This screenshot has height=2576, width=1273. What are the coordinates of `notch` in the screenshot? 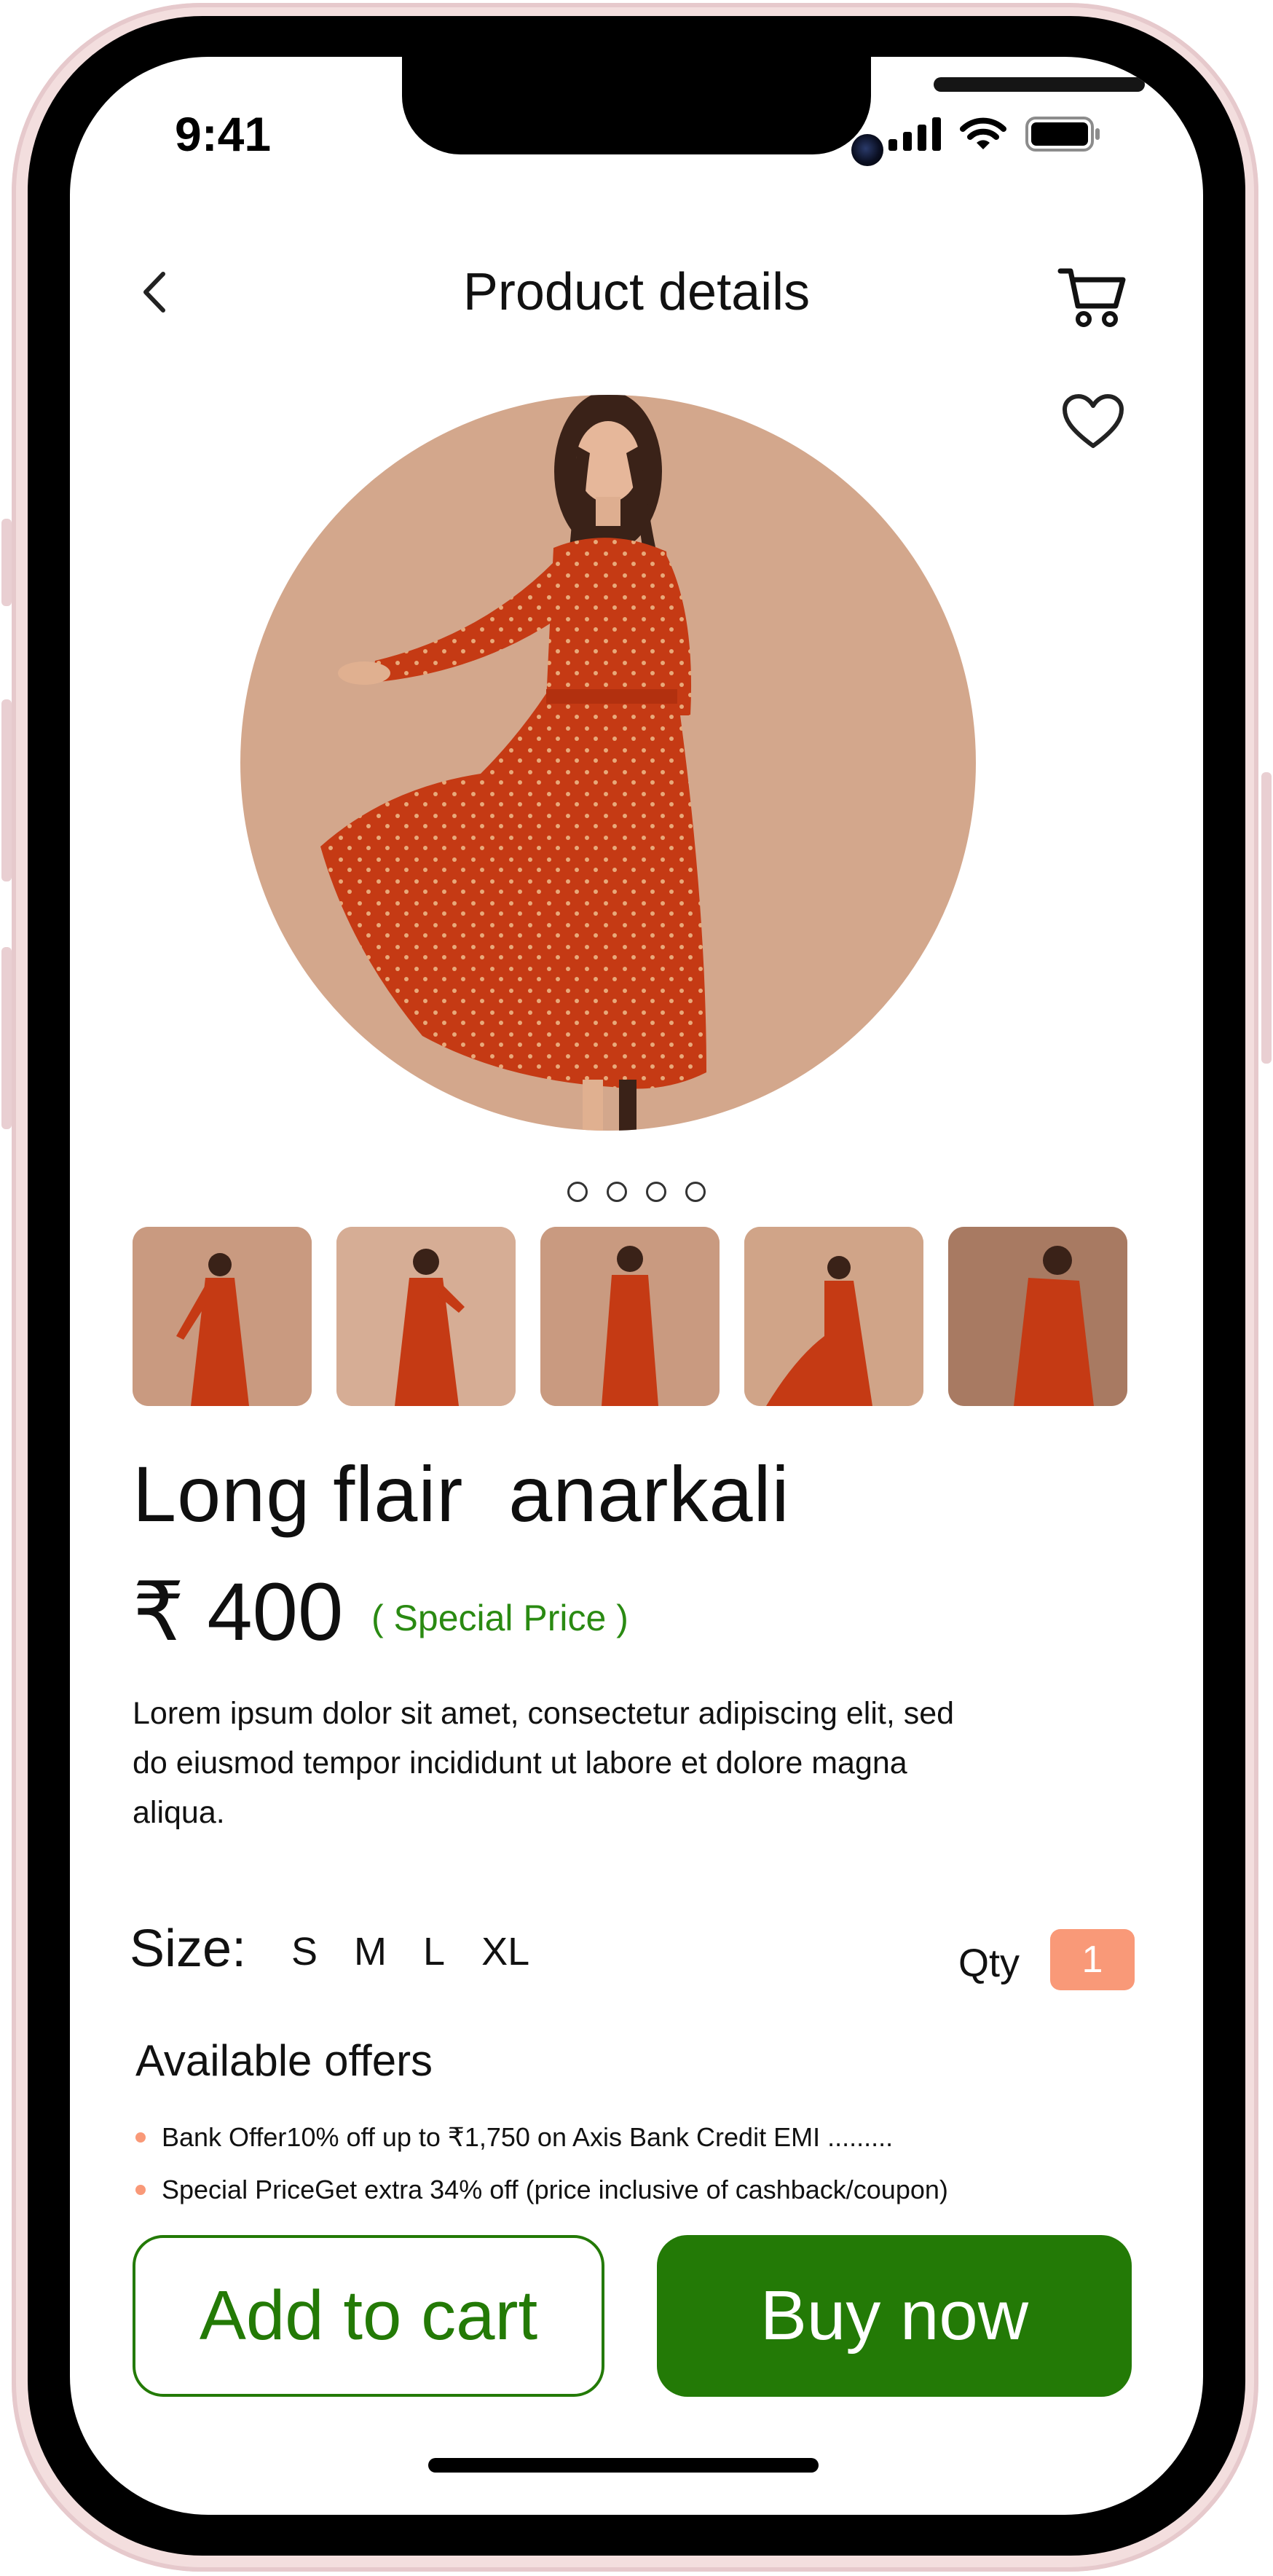 It's located at (773, 111).